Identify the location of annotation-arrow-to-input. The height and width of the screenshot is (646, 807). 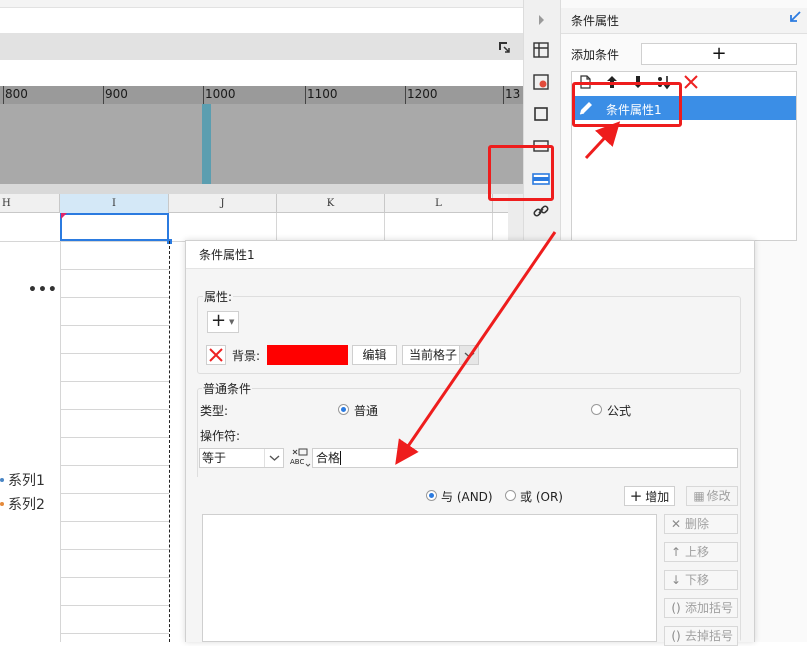
(476, 348).